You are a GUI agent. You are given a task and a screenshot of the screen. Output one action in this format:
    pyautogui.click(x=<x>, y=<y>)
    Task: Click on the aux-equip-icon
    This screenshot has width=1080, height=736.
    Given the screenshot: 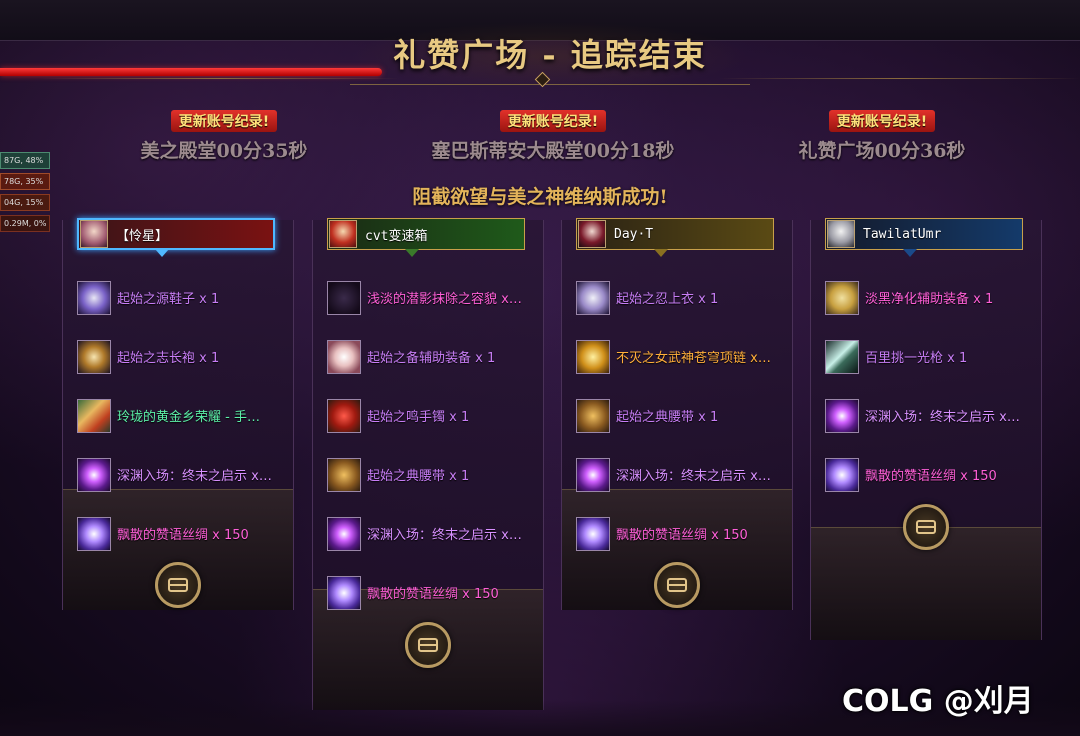 What is the action you would take?
    pyautogui.click(x=344, y=356)
    